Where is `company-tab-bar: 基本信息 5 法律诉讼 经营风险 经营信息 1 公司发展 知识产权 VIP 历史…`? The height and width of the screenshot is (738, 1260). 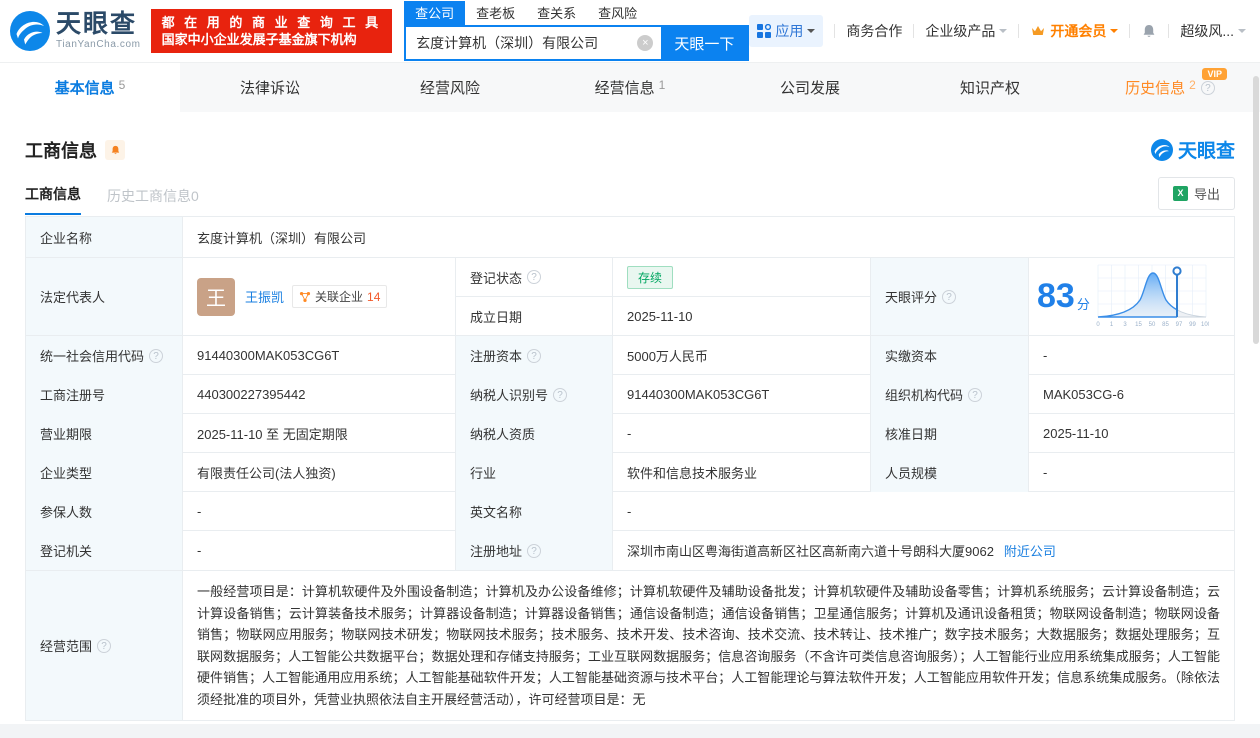
company-tab-bar: 基本信息 5 法律诉讼 经营风险 经营信息 1 公司发展 知识产权 VIP 历史… is located at coordinates (630, 87).